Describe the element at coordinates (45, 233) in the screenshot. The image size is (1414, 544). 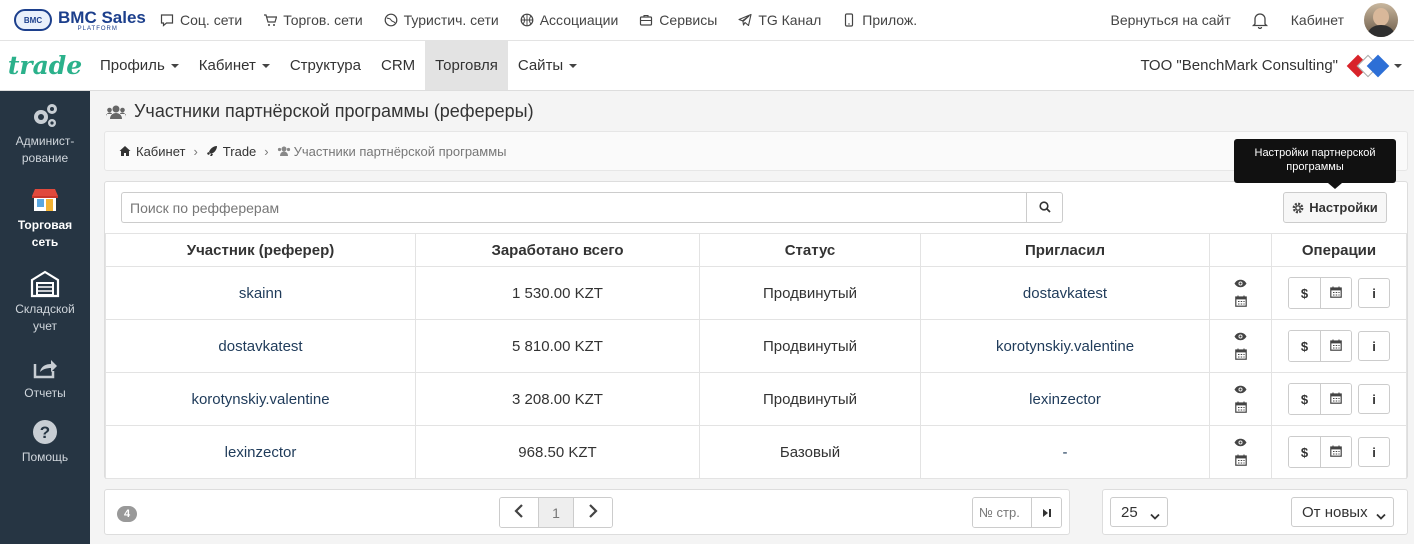
I see `sidebar-label: Торговая сеть` at that location.